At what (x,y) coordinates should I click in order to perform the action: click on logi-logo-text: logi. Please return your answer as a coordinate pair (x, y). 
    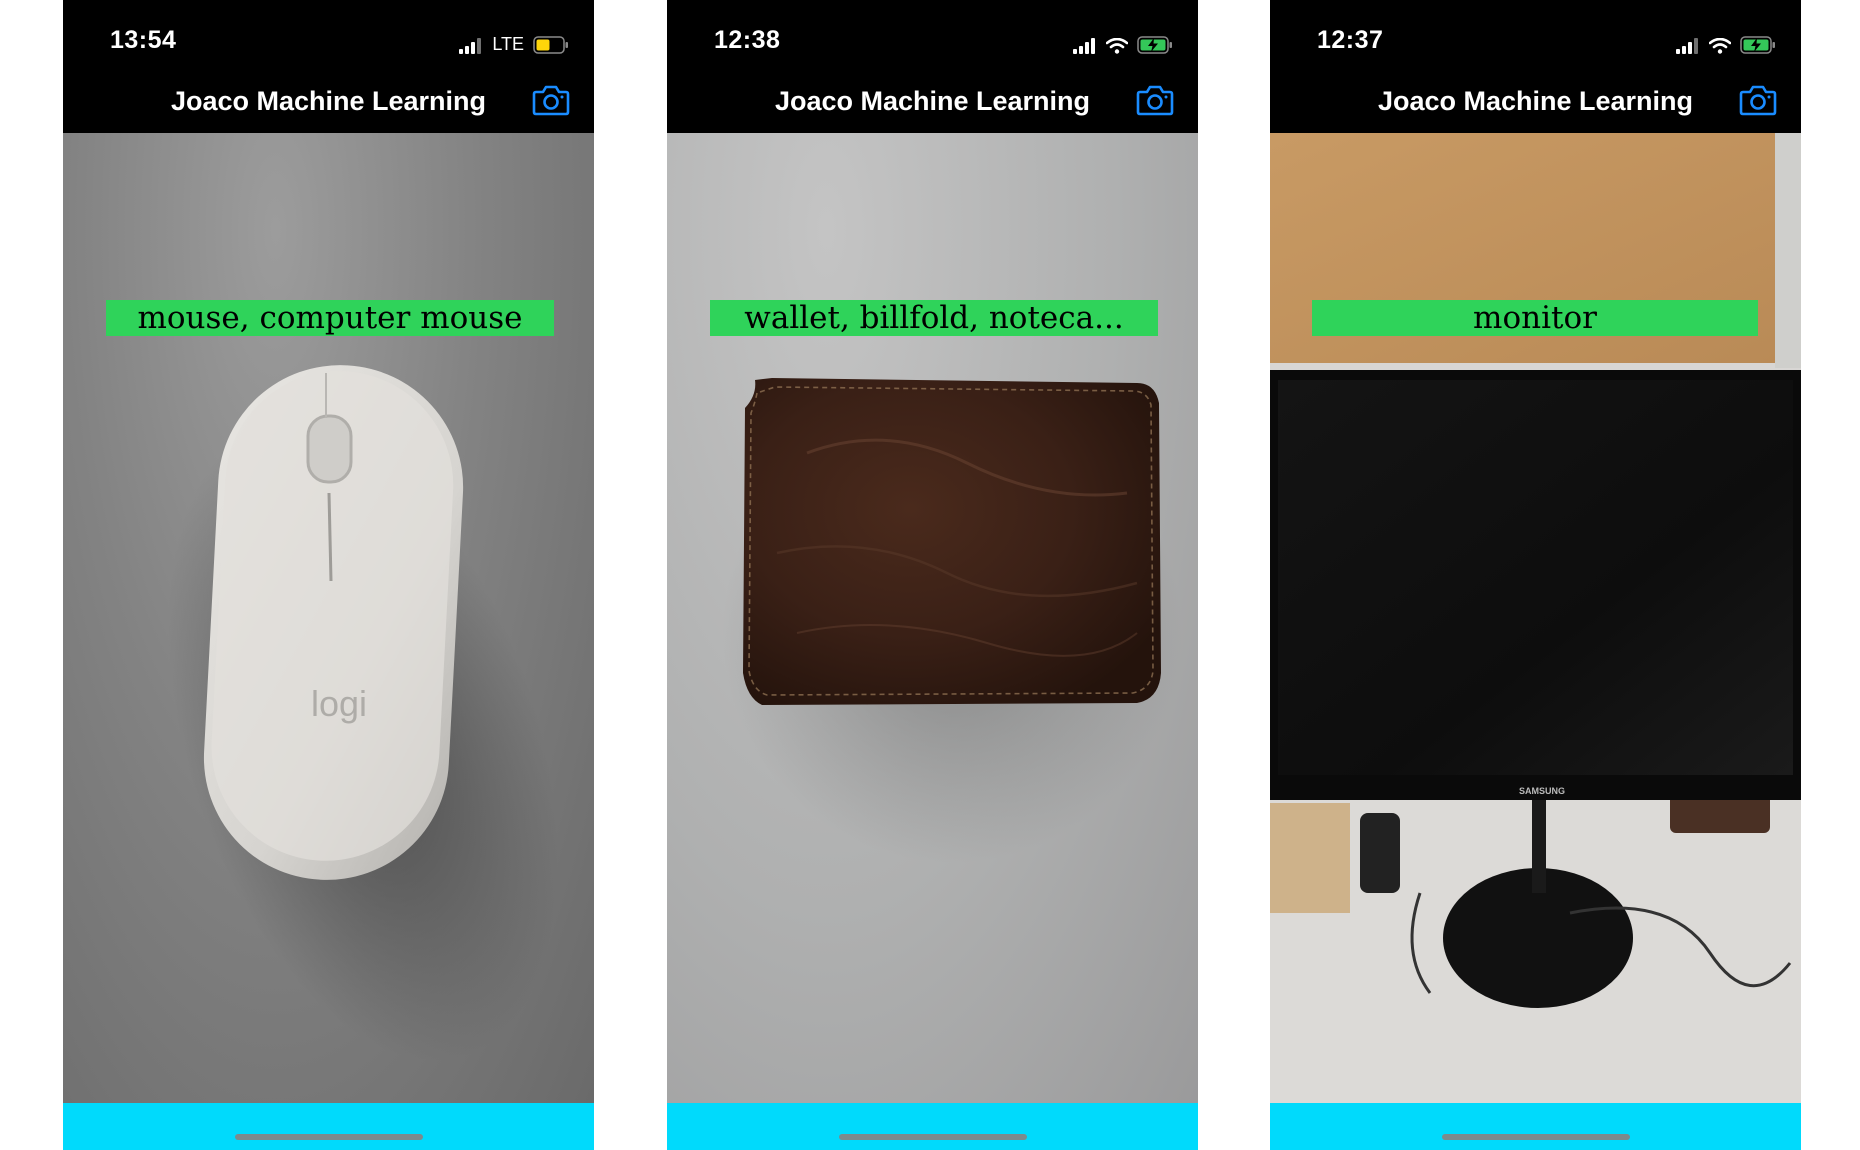
    Looking at the image, I should click on (339, 703).